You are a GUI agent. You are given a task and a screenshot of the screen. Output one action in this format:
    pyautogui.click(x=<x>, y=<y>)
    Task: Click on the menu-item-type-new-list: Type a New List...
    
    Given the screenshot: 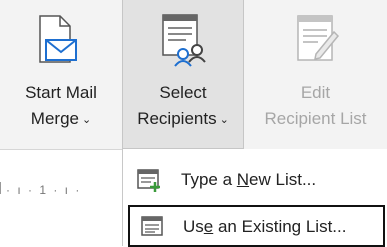 What is the action you would take?
    pyautogui.click(x=255, y=180)
    